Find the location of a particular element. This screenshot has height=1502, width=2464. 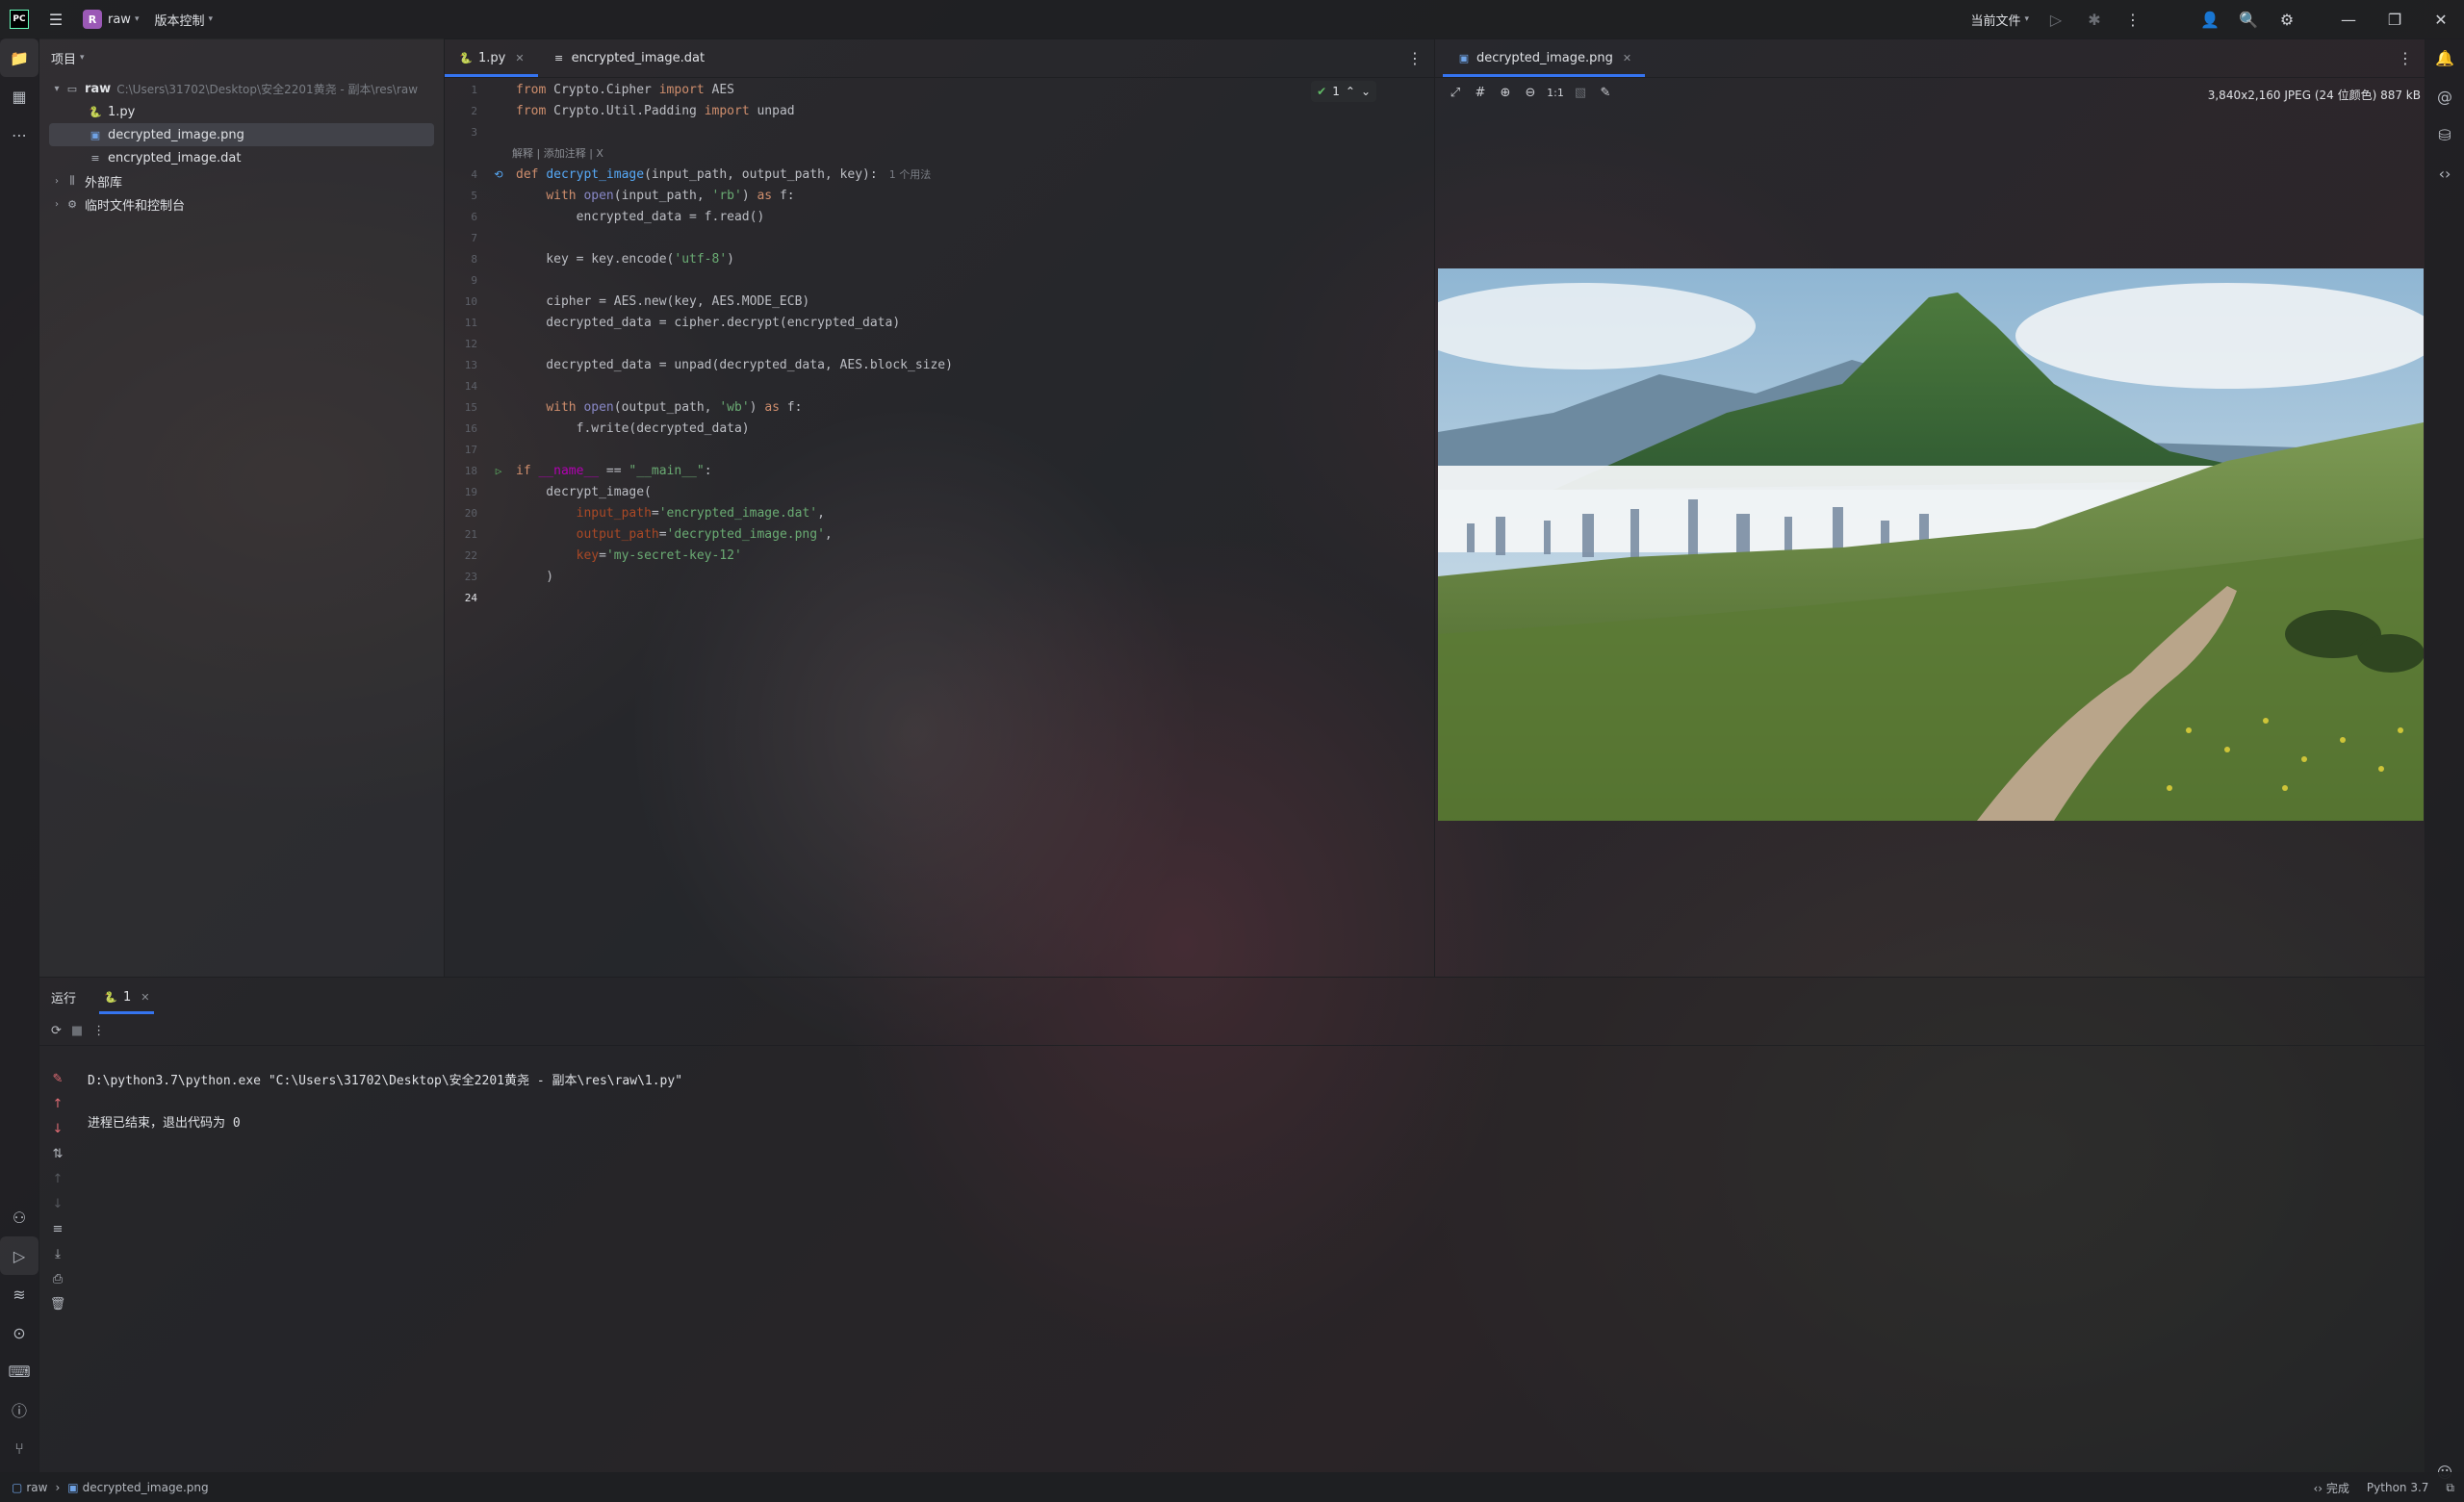

run-config-selector: 当前文件 ▾ is located at coordinates (2000, 19).